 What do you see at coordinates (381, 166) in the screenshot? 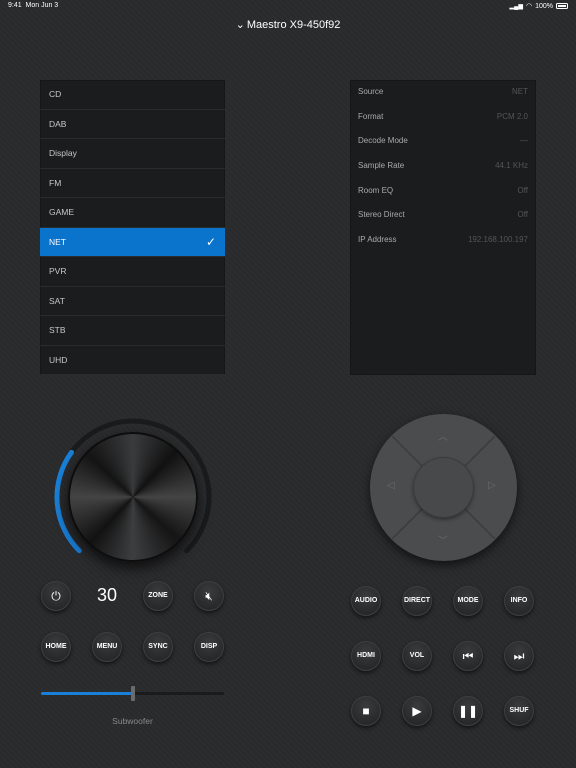
I see `info-label: Sample Rate` at bounding box center [381, 166].